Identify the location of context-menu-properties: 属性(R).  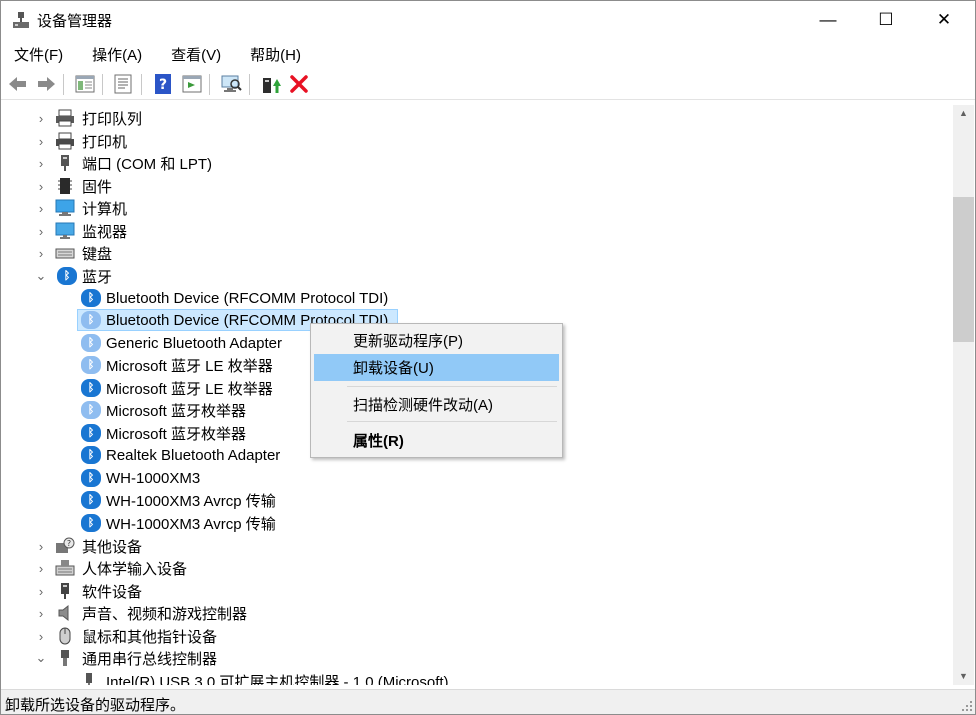
(436, 440).